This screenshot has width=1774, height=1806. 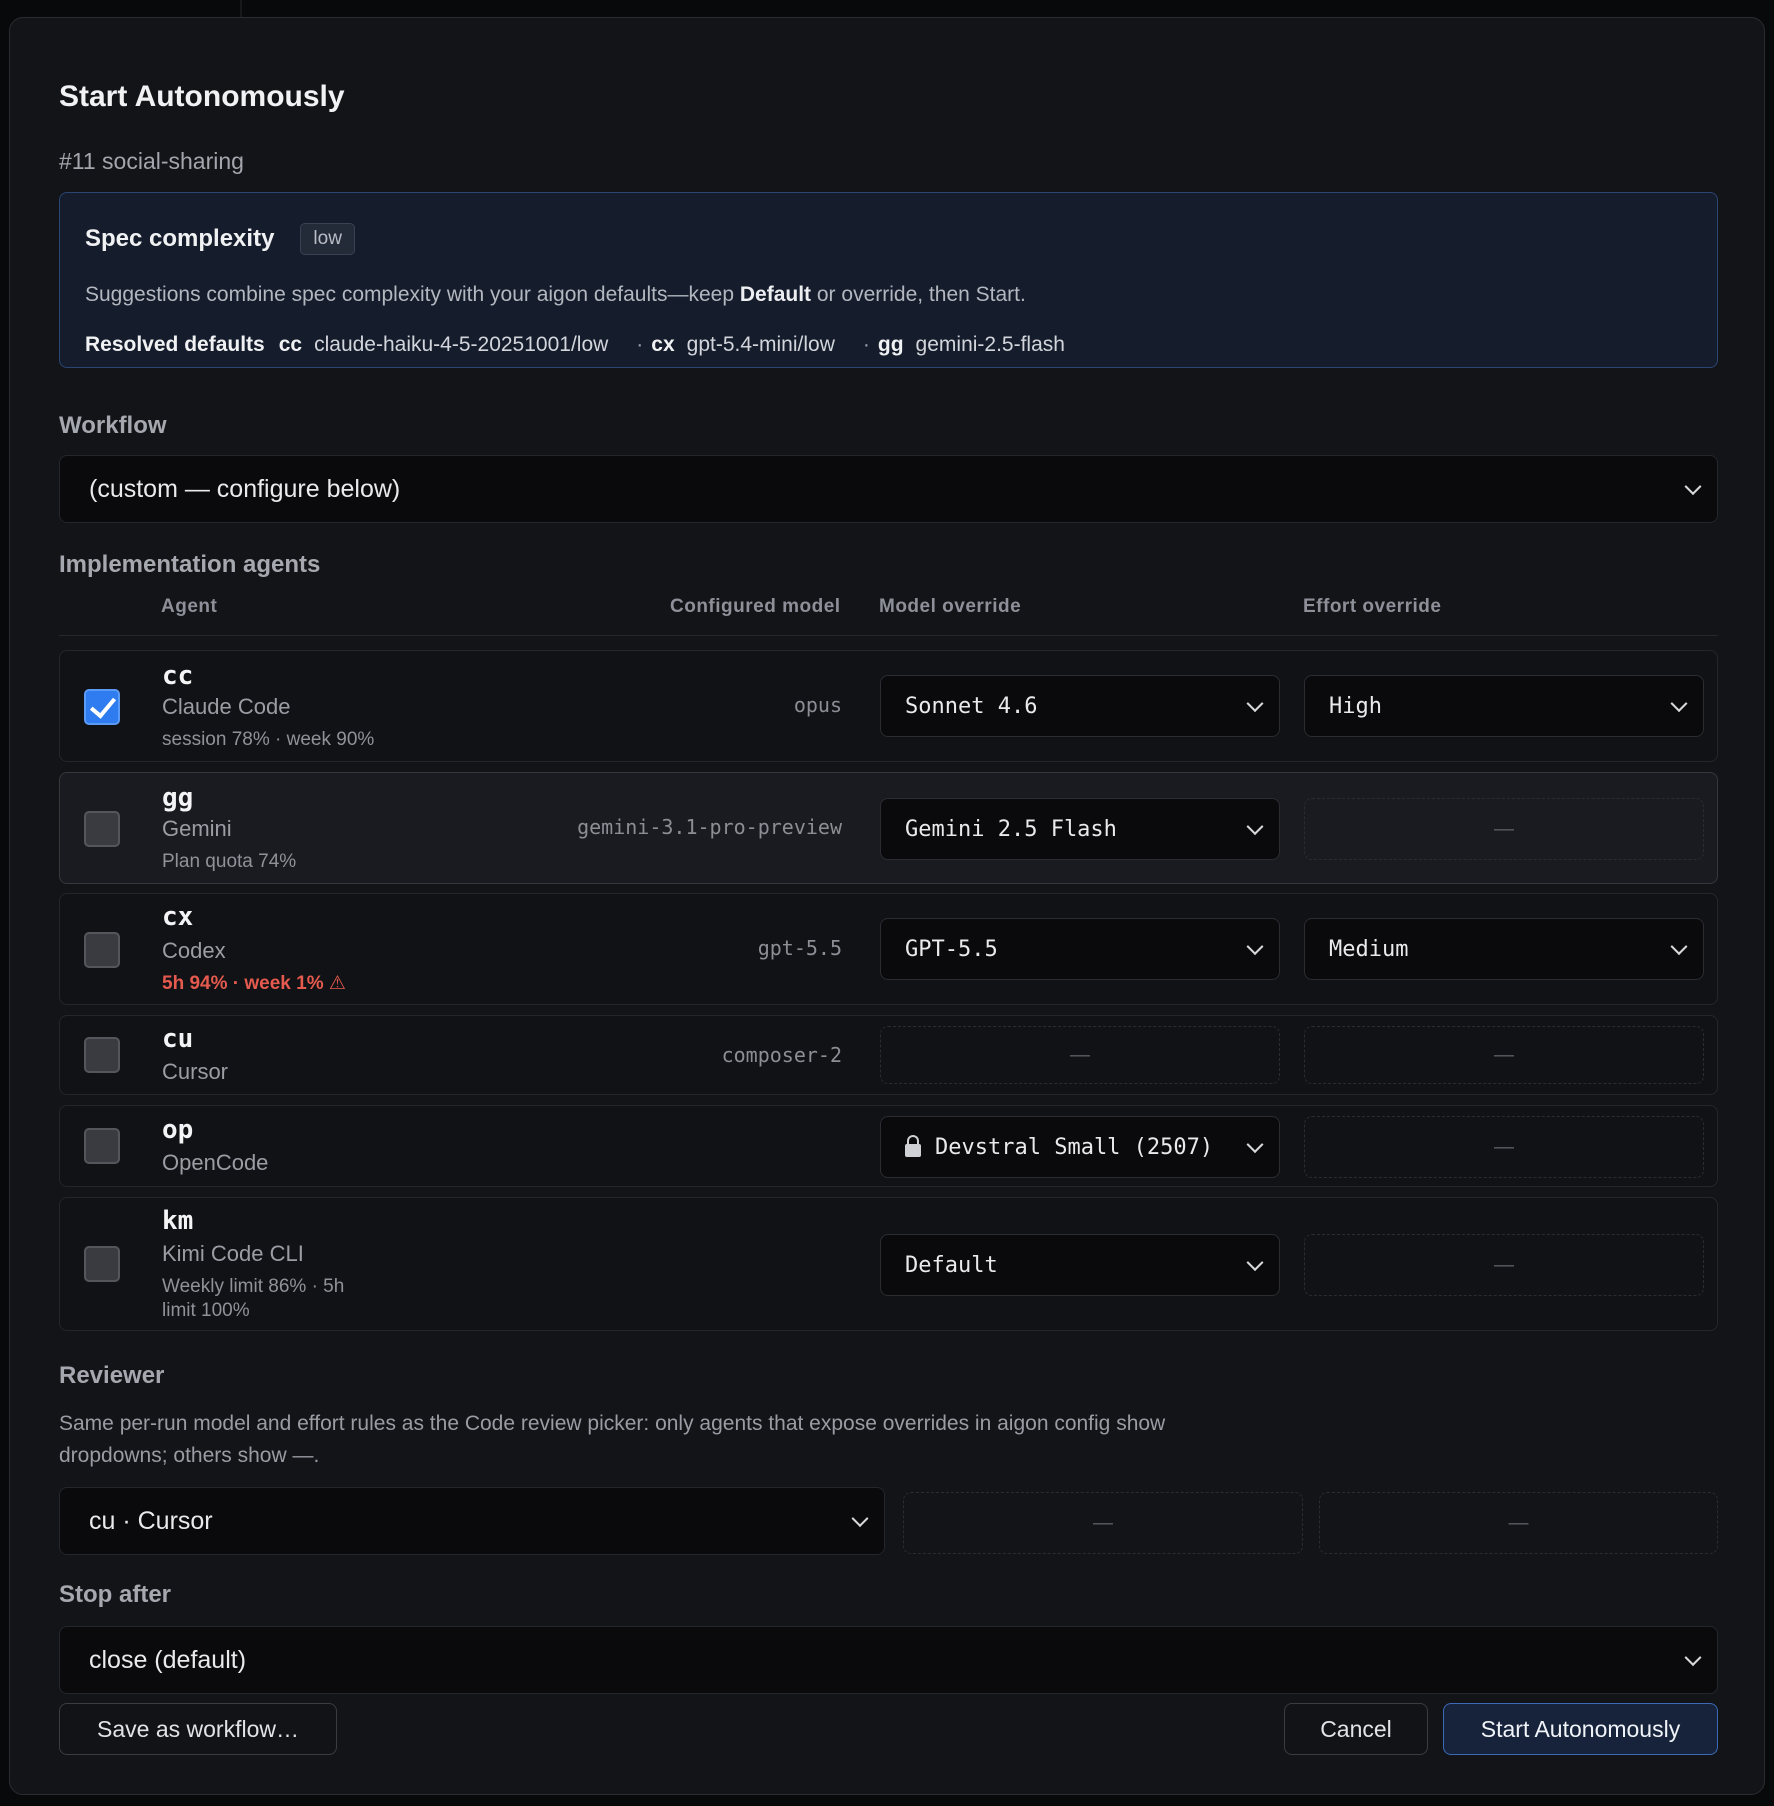 What do you see at coordinates (913, 1145) in the screenshot?
I see `lock-icon` at bounding box center [913, 1145].